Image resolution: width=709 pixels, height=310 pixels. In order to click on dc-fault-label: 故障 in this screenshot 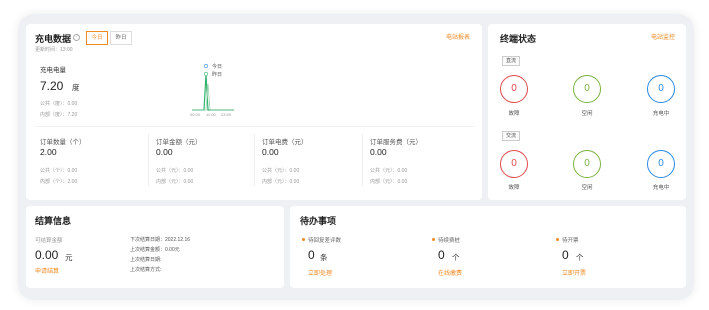, I will do `click(514, 114)`.